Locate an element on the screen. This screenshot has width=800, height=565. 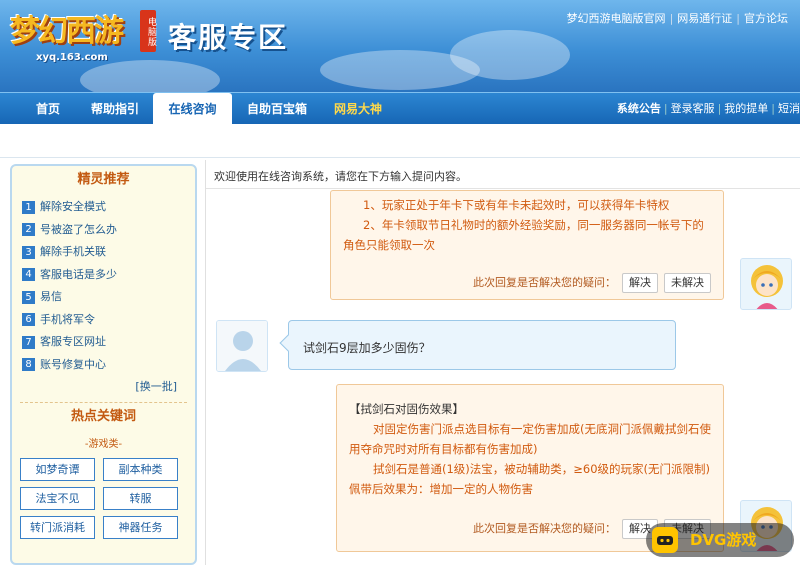
logo-badge: 电脑版 is located at coordinates (148, 31).